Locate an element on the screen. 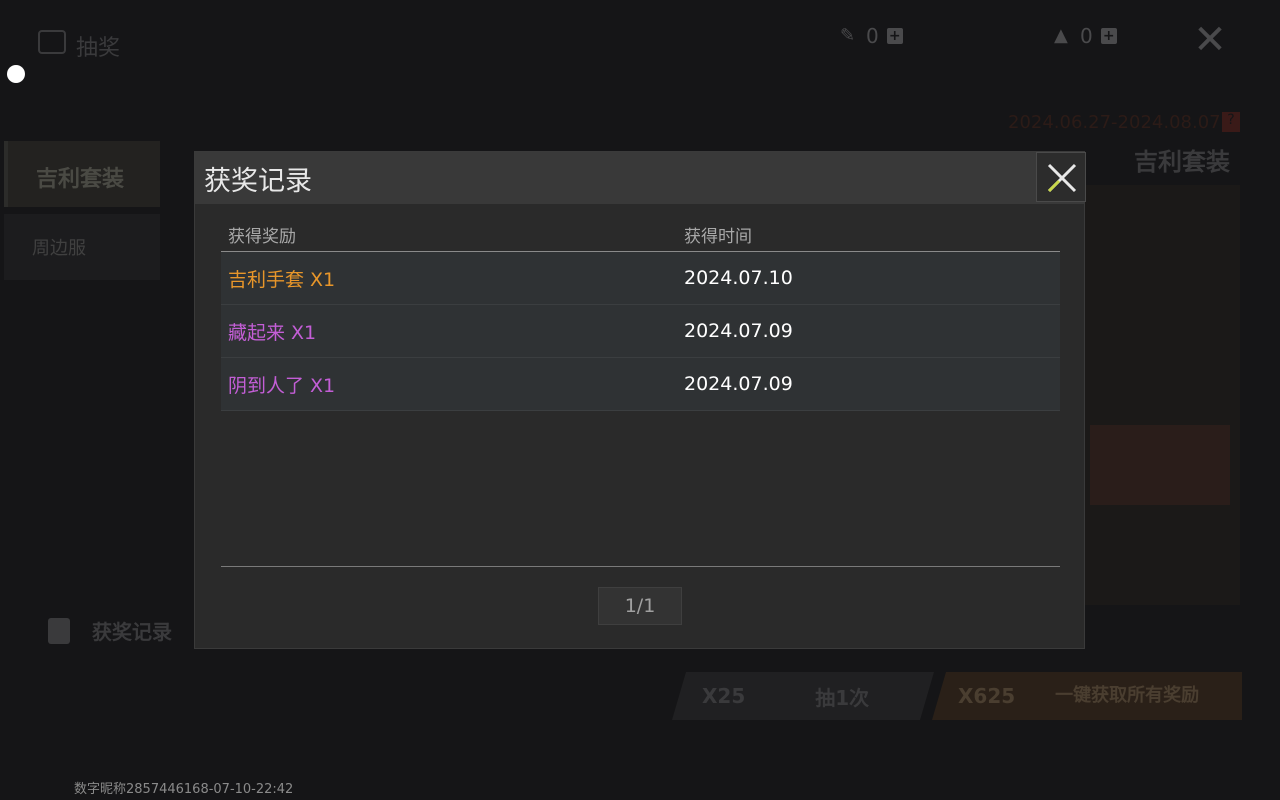  reward-cell: 阴到人了 X1 is located at coordinates (282, 385).